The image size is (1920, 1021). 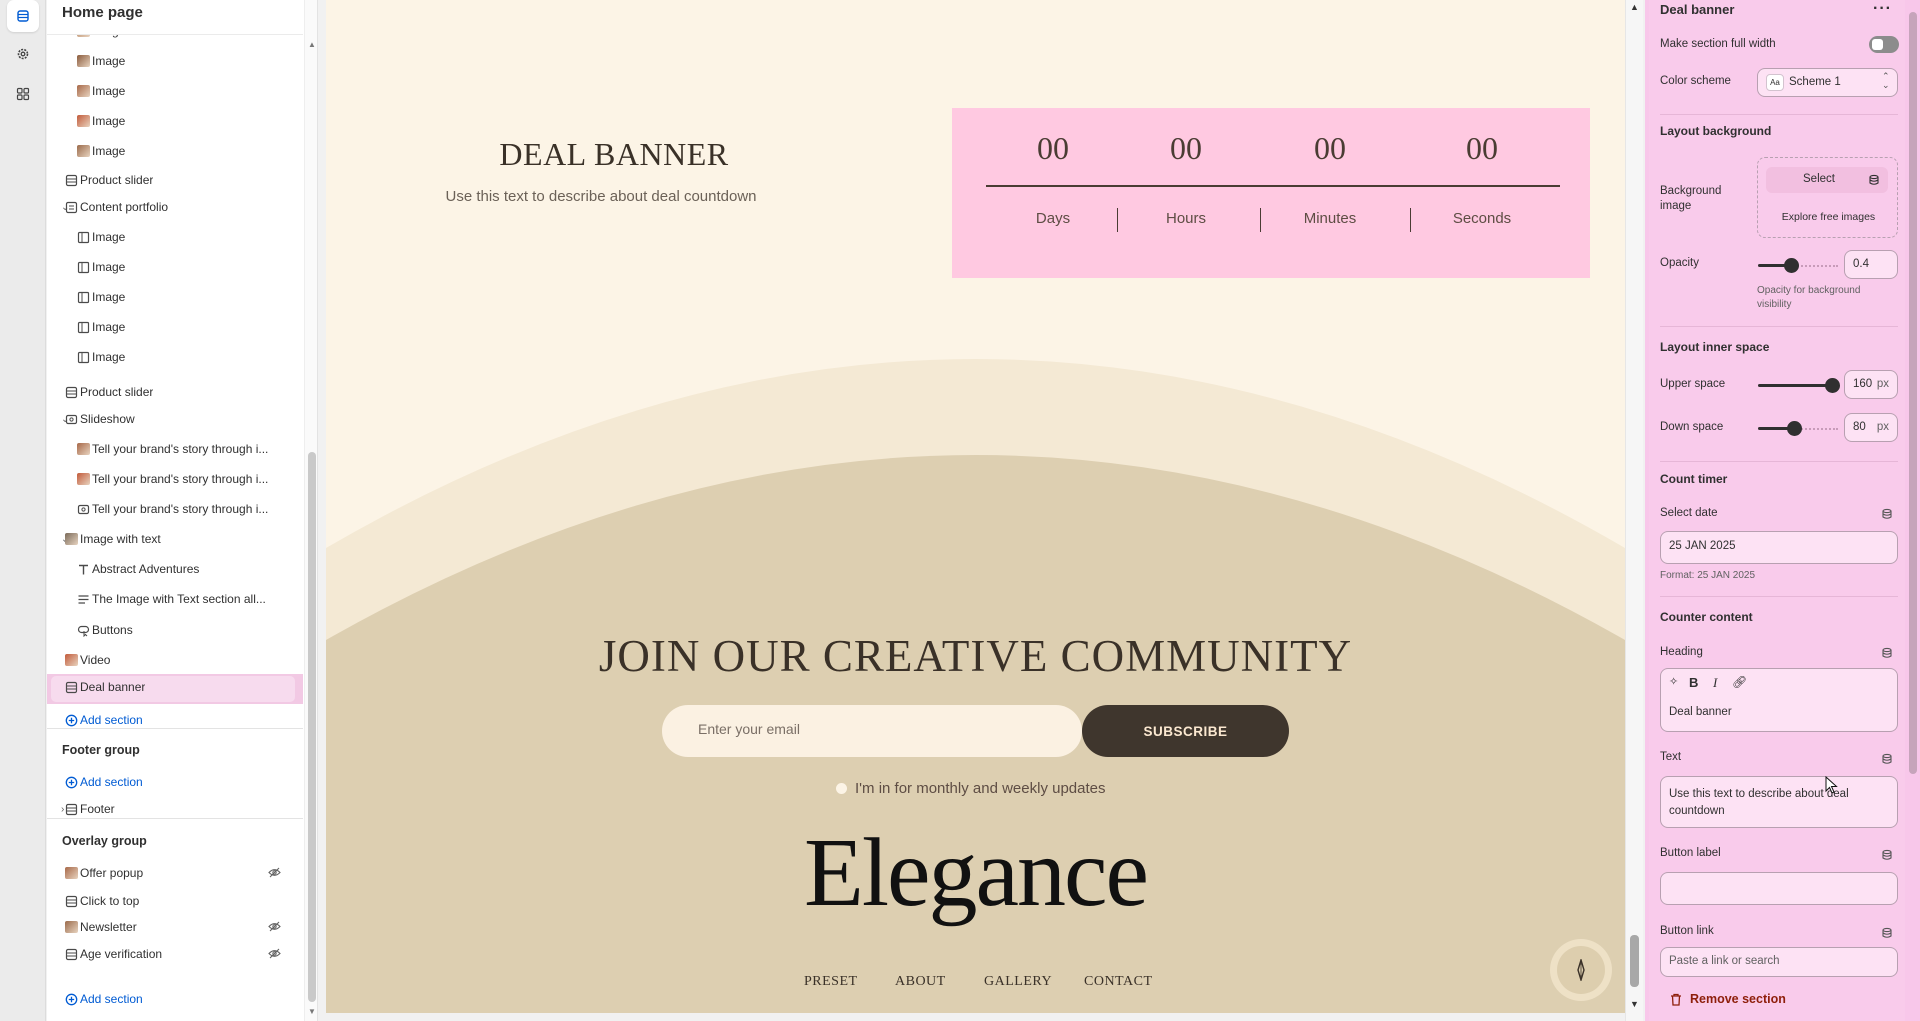 I want to click on page-title: Home page, so click(x=102, y=12).